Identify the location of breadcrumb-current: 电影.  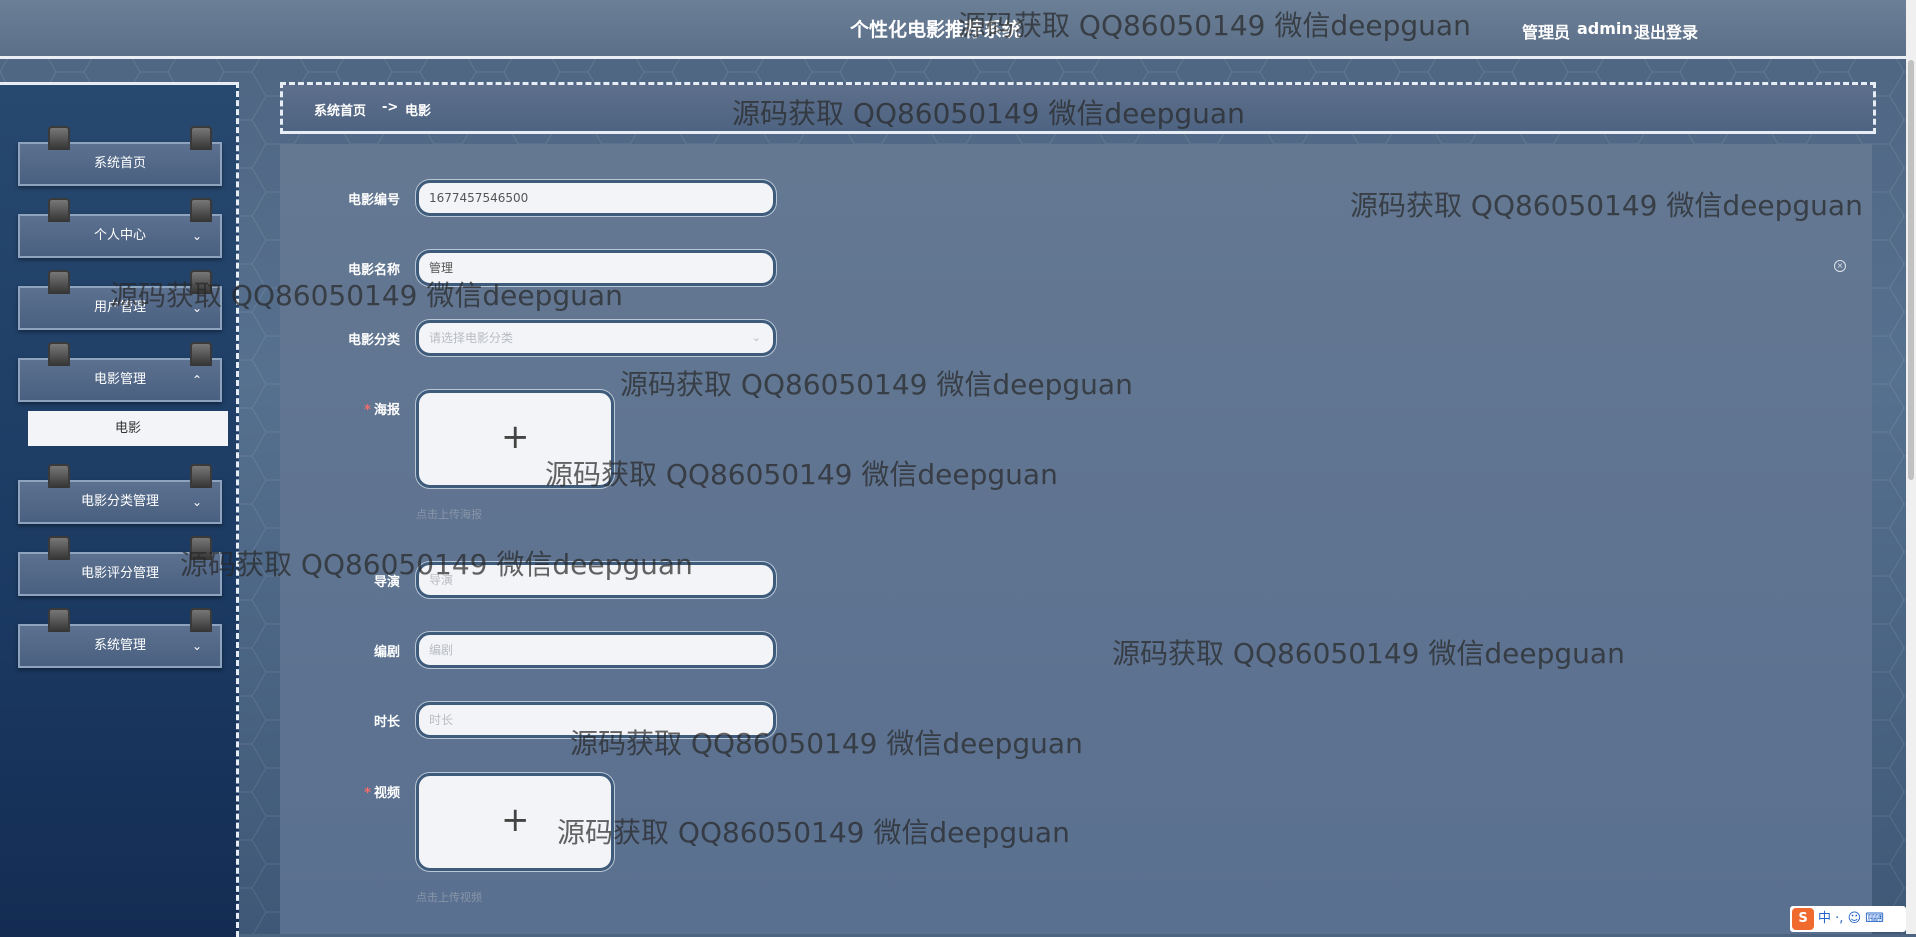
(418, 111).